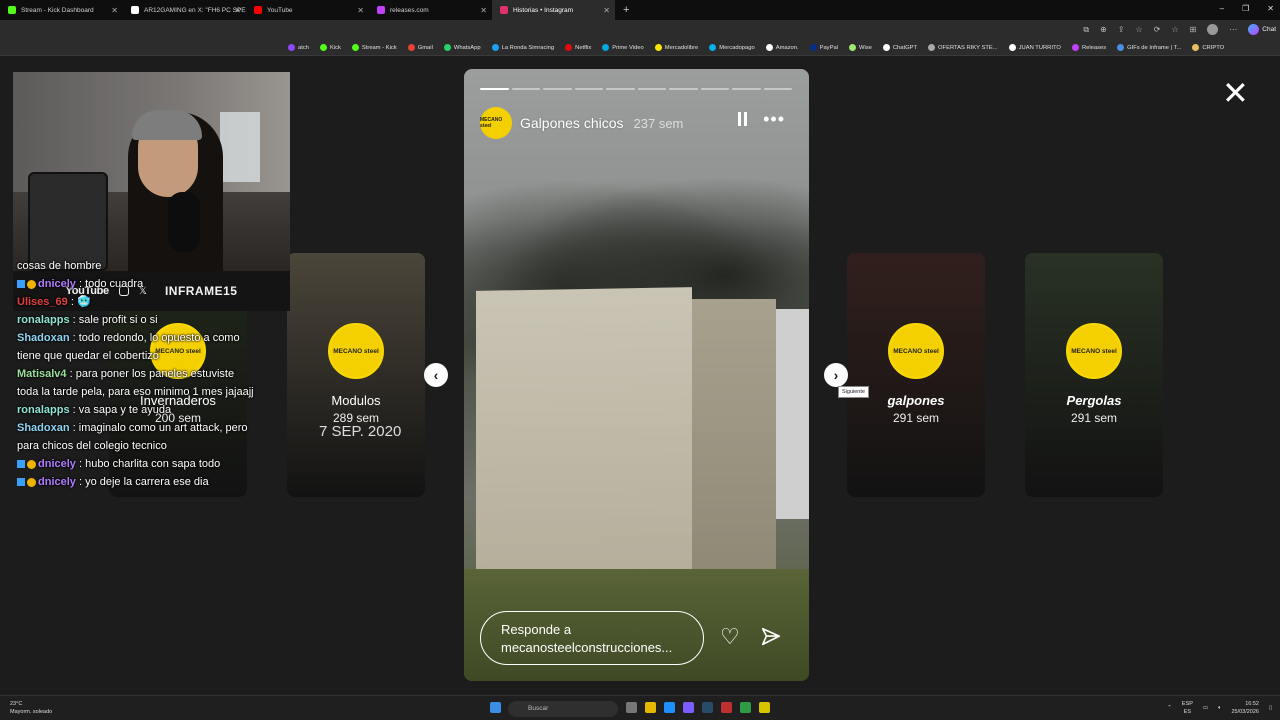 Image resolution: width=1280 pixels, height=720 pixels. I want to click on extensions-icon: ⟳, so click(1157, 29).